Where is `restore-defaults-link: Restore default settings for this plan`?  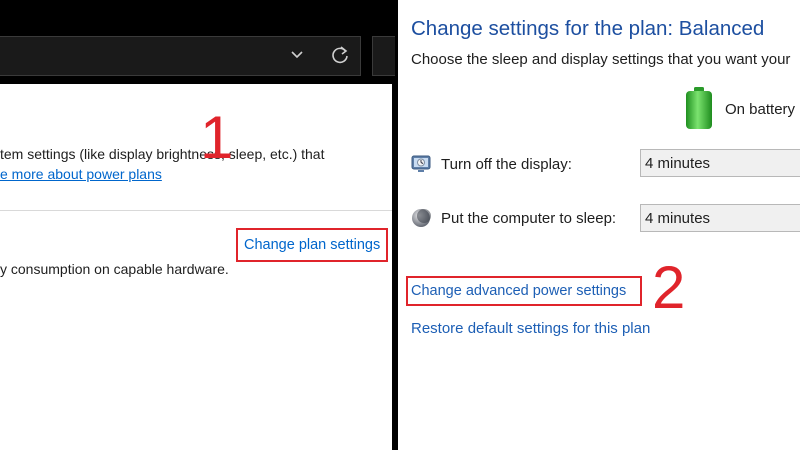
restore-defaults-link: Restore default settings for this plan is located at coordinates (530, 328).